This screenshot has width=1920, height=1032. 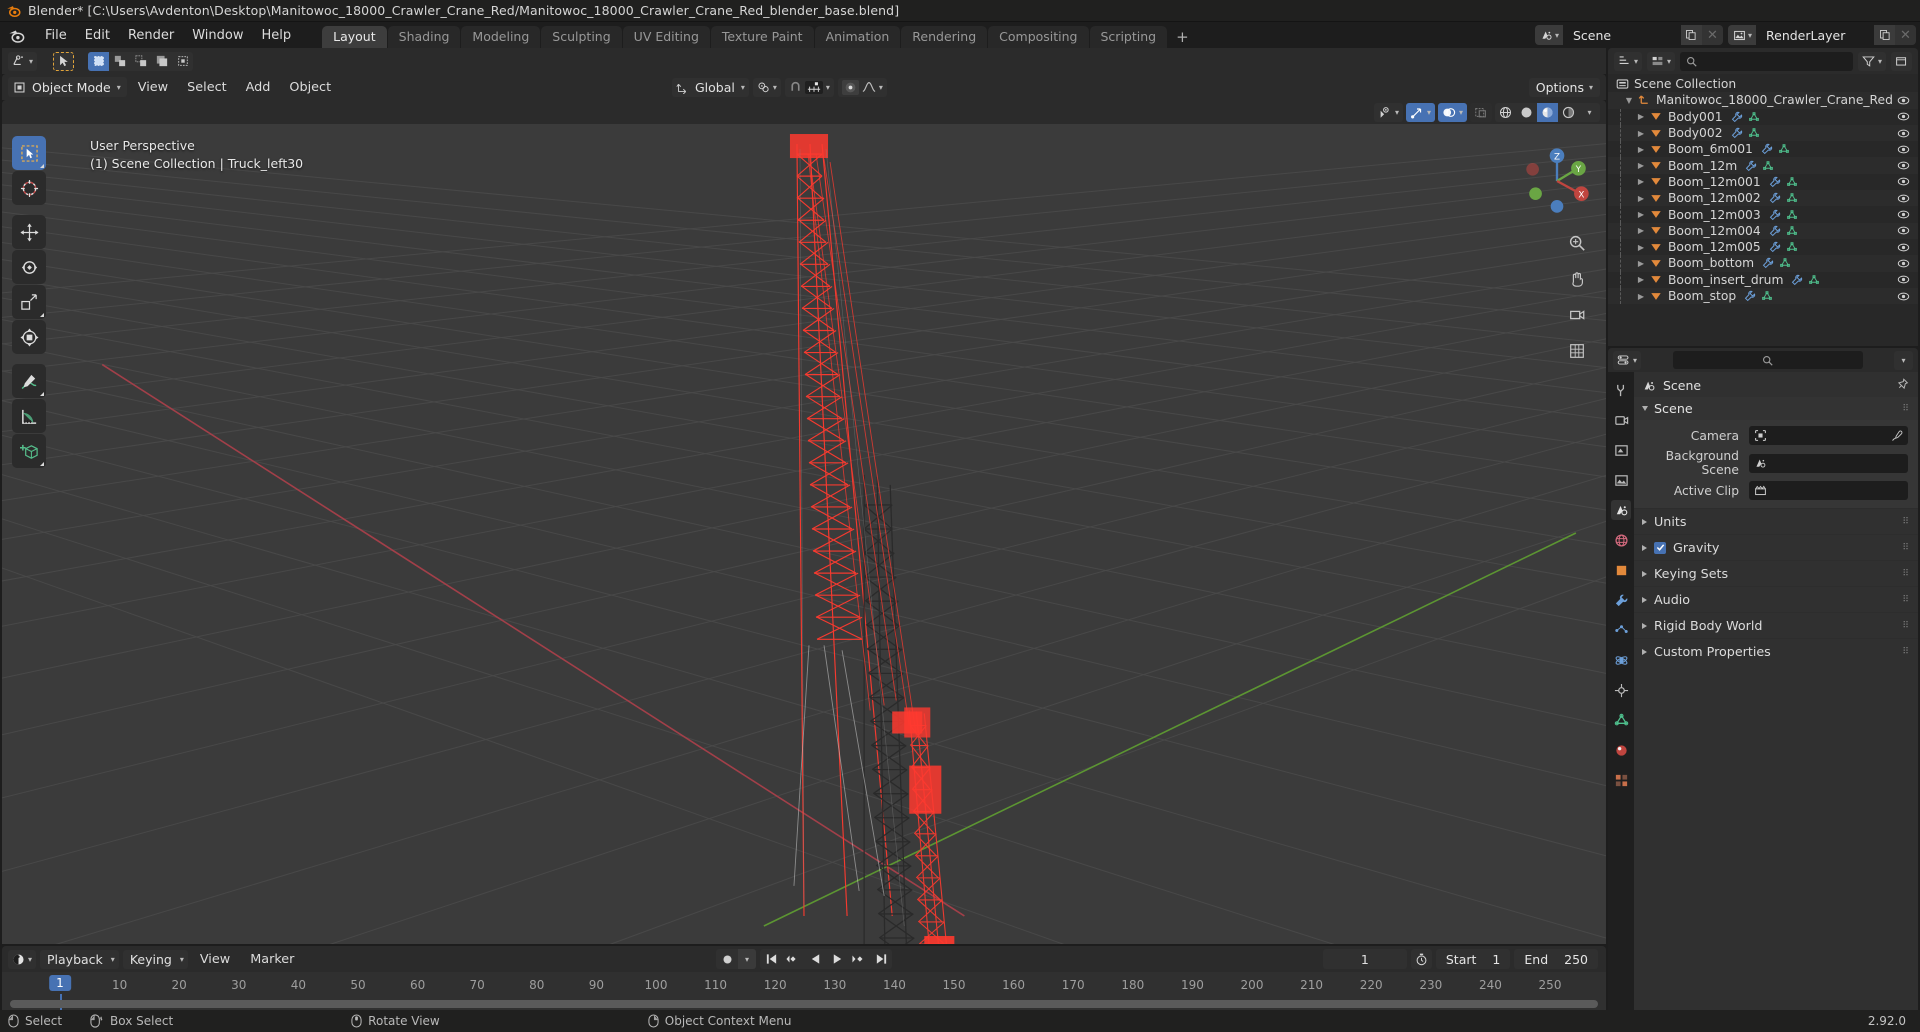 I want to click on properties-panel-custom-properties: Custom Properties ⠿, so click(x=1776, y=651).